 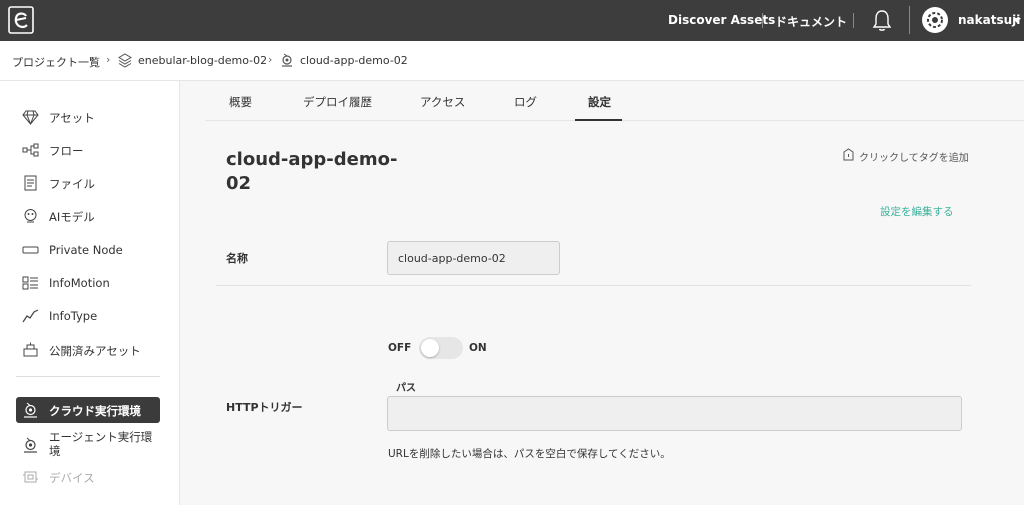 I want to click on sidebar-item-agent-runtime: エージェント実行環境, so click(x=88, y=444).